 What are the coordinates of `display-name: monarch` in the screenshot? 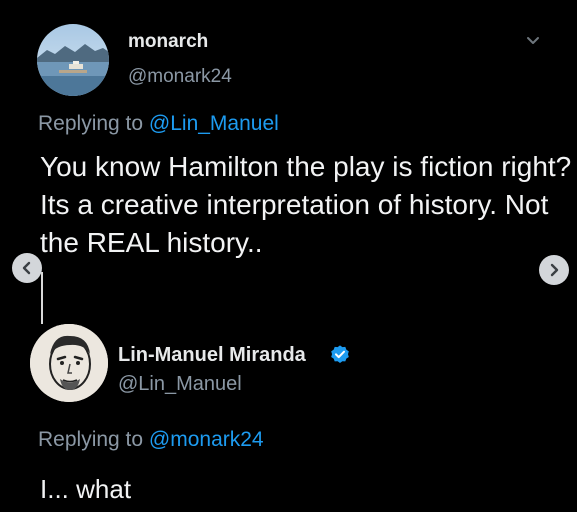 It's located at (168, 42).